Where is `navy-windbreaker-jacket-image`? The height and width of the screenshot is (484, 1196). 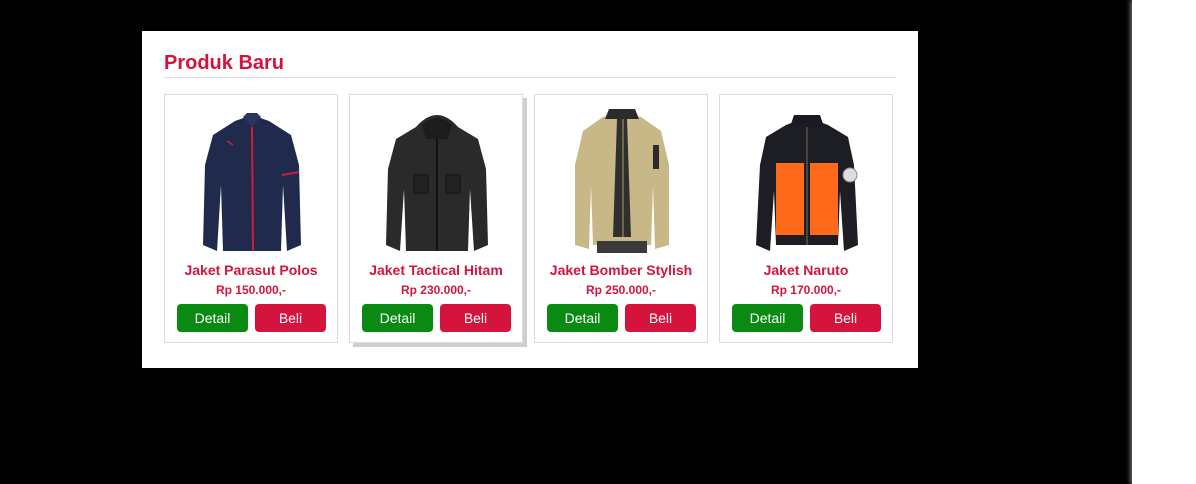 navy-windbreaker-jacket-image is located at coordinates (252, 182).